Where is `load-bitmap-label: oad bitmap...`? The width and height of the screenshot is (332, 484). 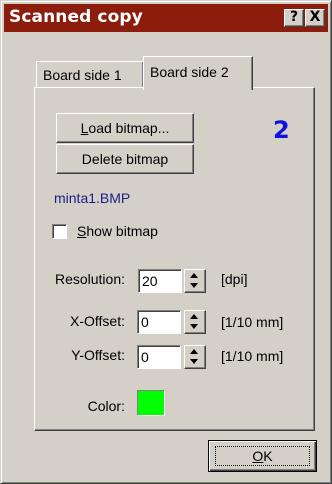
load-bitmap-label: oad bitmap... is located at coordinates (129, 128).